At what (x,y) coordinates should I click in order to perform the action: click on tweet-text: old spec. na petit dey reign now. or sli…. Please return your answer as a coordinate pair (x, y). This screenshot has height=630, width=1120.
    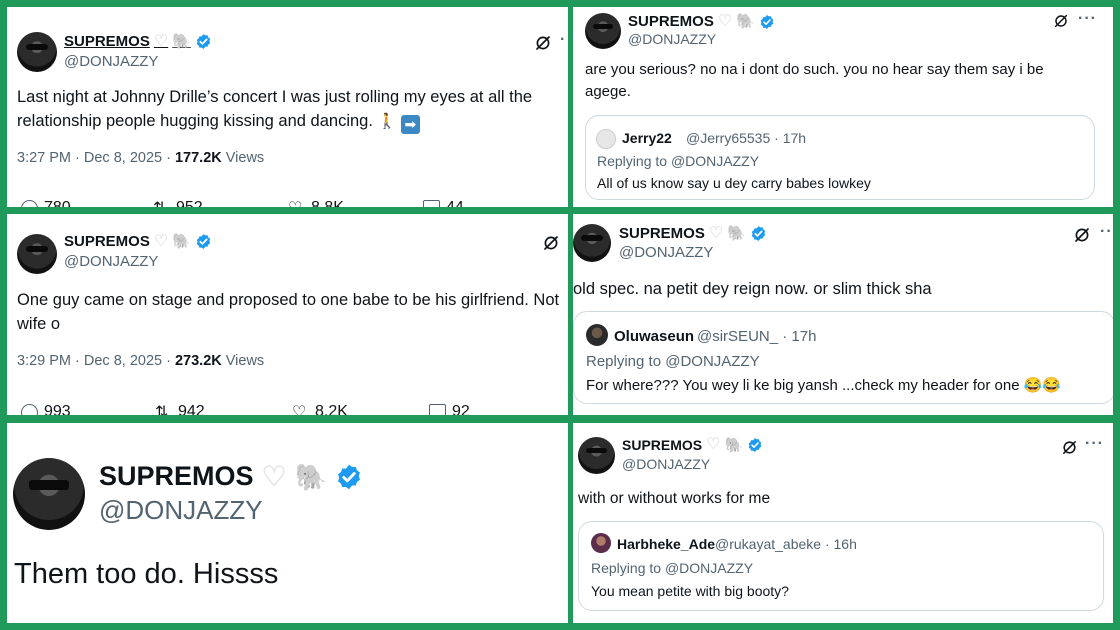
    Looking at the image, I should click on (752, 289).